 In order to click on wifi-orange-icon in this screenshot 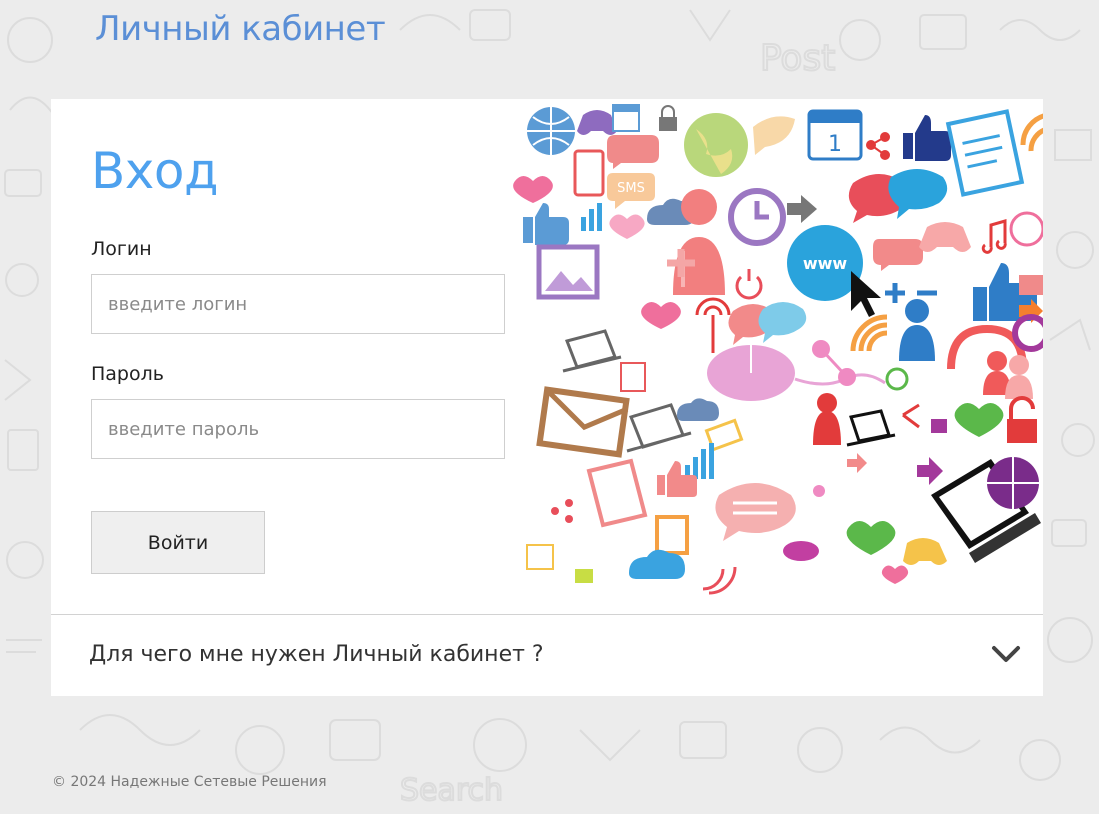, I will do `click(869, 333)`.